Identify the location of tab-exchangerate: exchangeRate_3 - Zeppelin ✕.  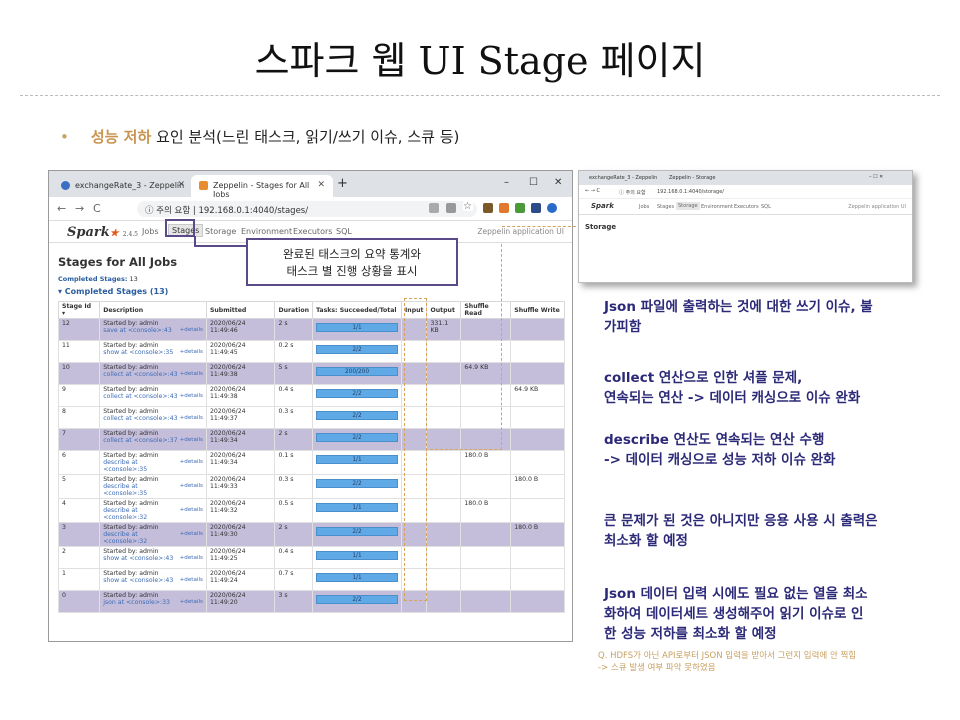
(123, 186).